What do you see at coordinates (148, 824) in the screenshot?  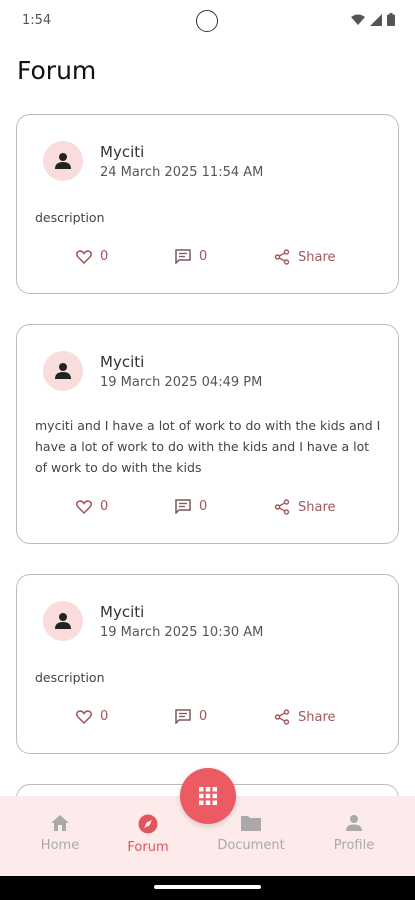 I see `compass-icon` at bounding box center [148, 824].